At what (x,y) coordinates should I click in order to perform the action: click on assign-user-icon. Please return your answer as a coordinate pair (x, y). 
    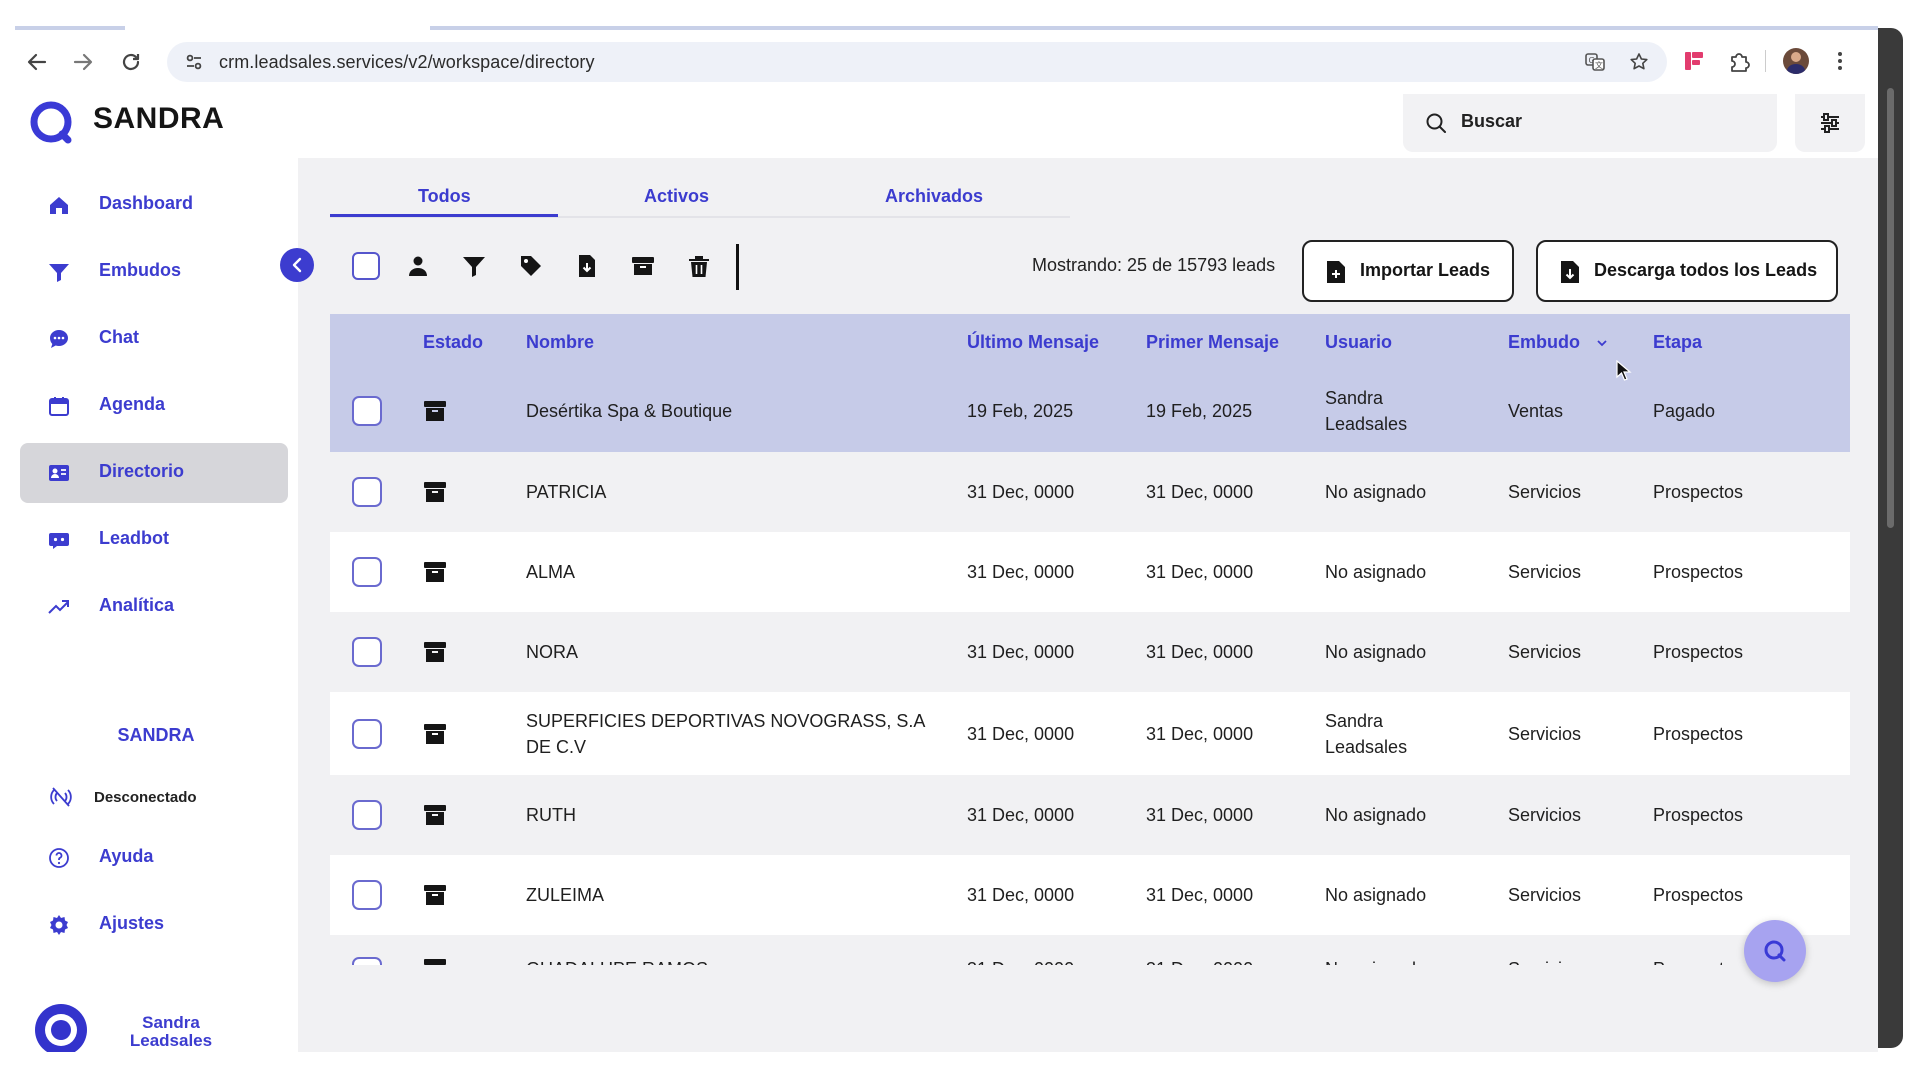
    Looking at the image, I should click on (418, 266).